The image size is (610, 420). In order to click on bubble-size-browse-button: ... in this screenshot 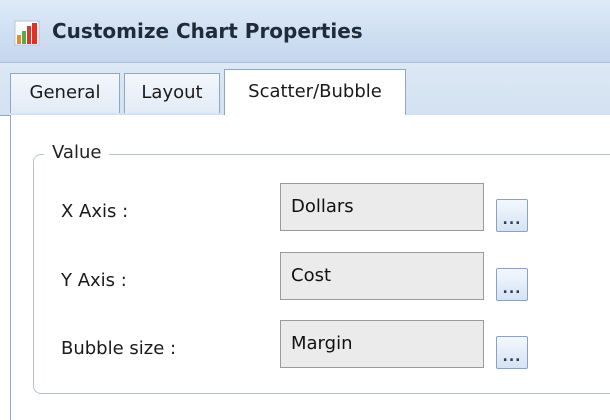, I will do `click(512, 352)`.